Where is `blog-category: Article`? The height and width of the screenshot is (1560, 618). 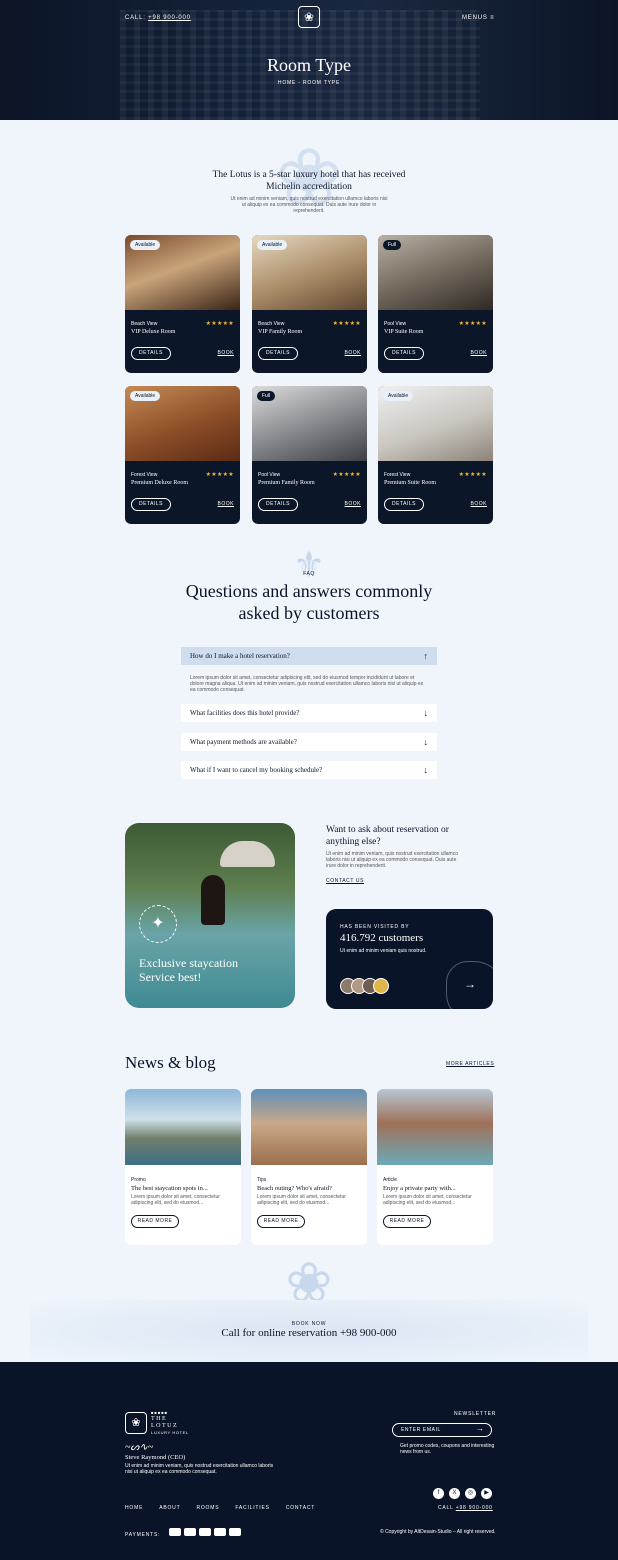
blog-category: Article is located at coordinates (390, 1180).